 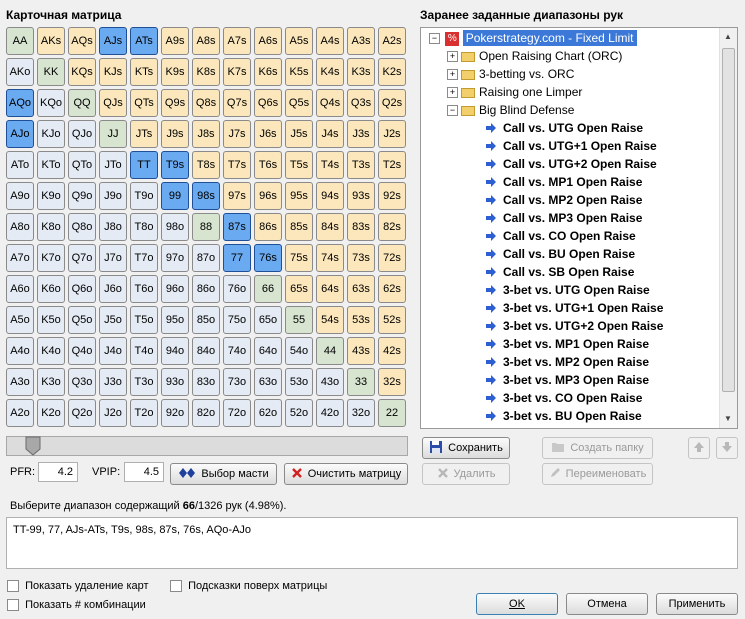 What do you see at coordinates (237, 320) in the screenshot?
I see `matrix-cell-75o: 75o` at bounding box center [237, 320].